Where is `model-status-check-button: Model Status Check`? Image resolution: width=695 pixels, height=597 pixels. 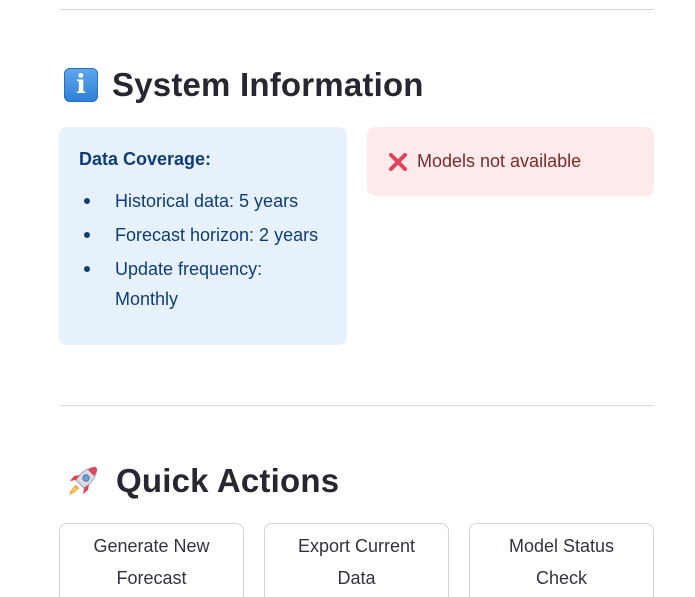
model-status-check-button: Model Status Check is located at coordinates (561, 560).